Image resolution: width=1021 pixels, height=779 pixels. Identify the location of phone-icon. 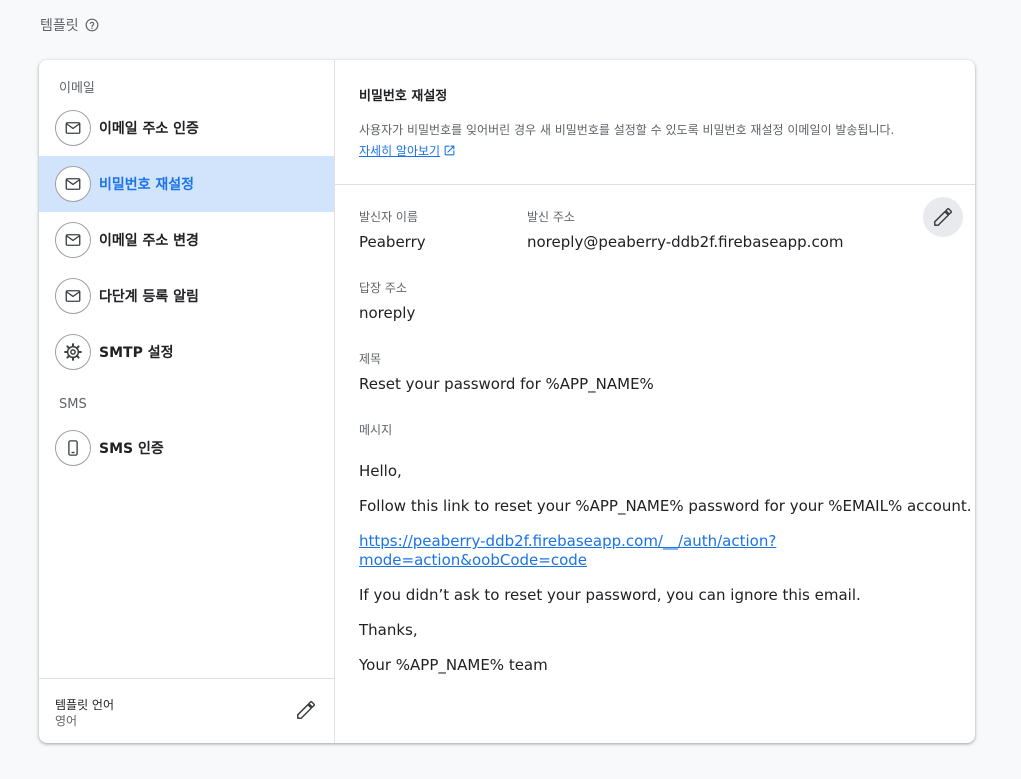
(73, 448).